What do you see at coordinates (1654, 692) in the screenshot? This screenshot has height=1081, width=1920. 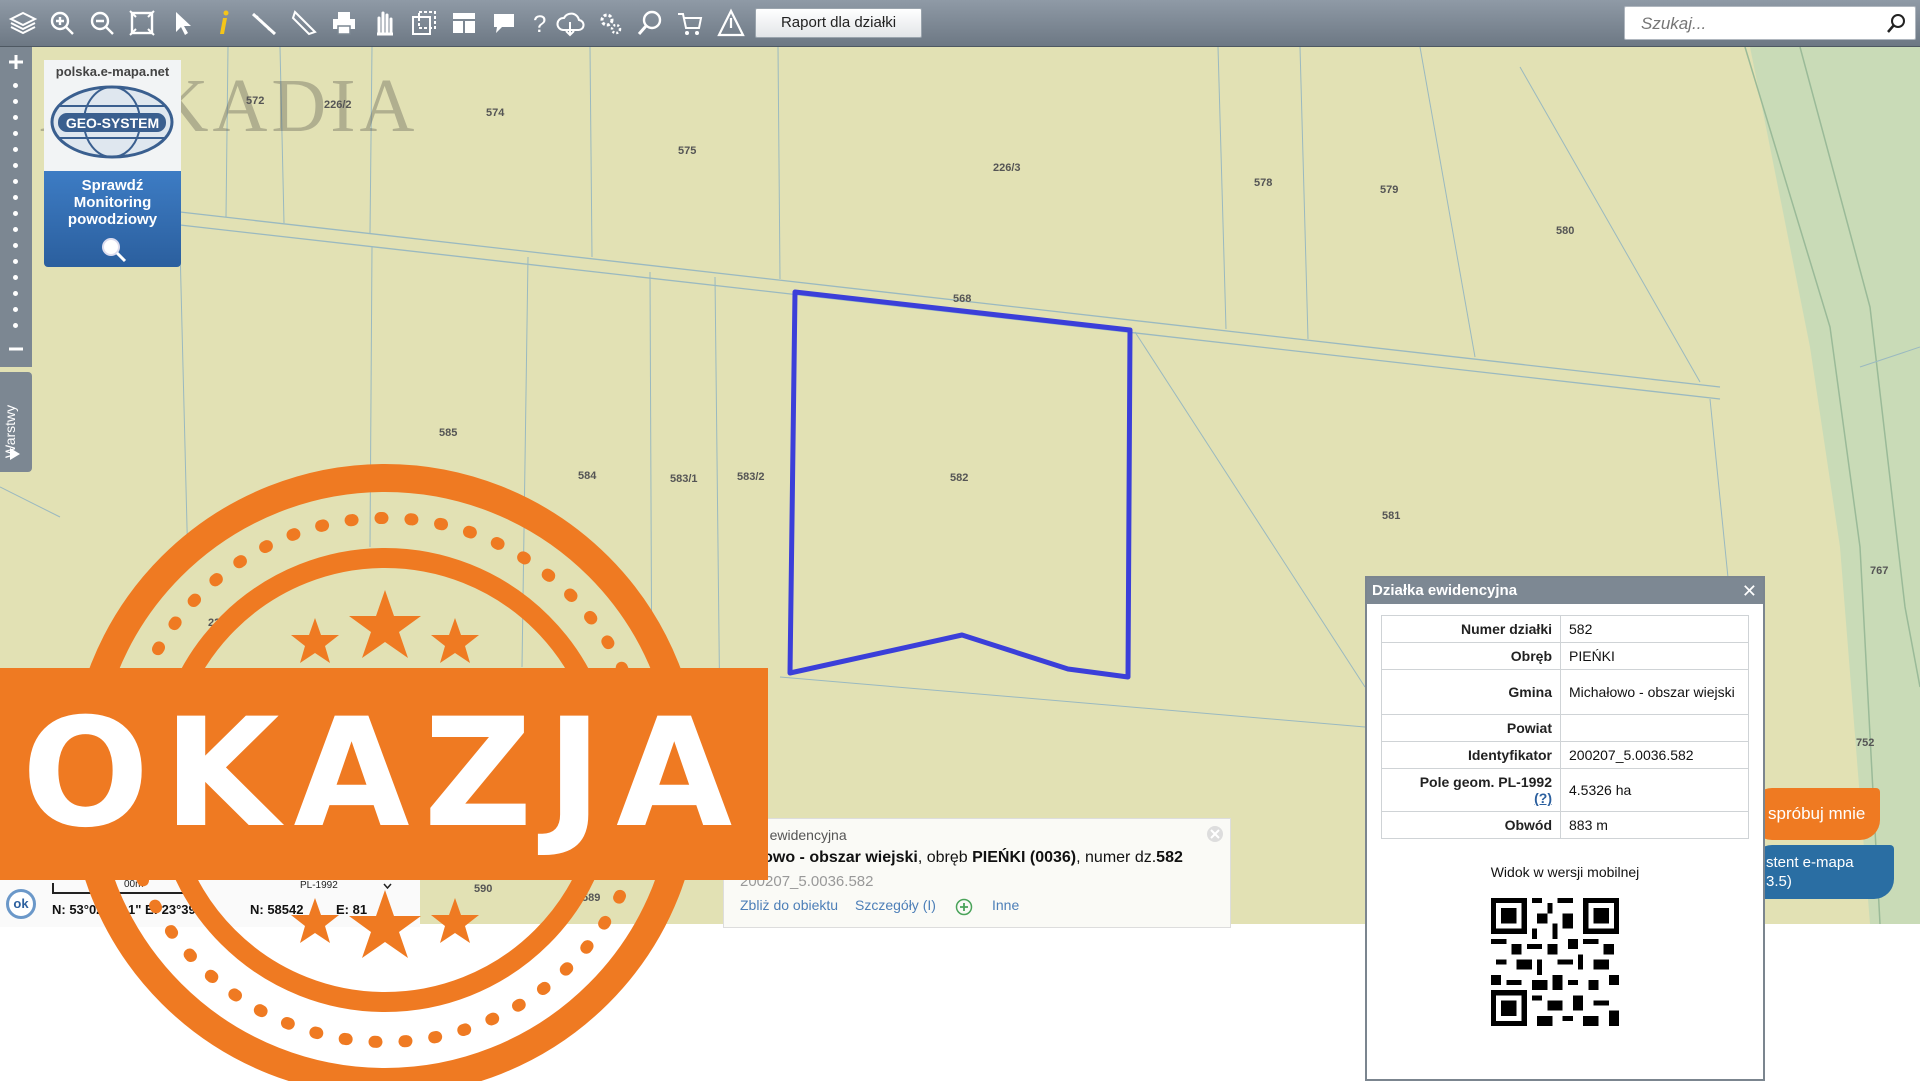 I see `attr-value: Michałowo - obszar wiejski` at bounding box center [1654, 692].